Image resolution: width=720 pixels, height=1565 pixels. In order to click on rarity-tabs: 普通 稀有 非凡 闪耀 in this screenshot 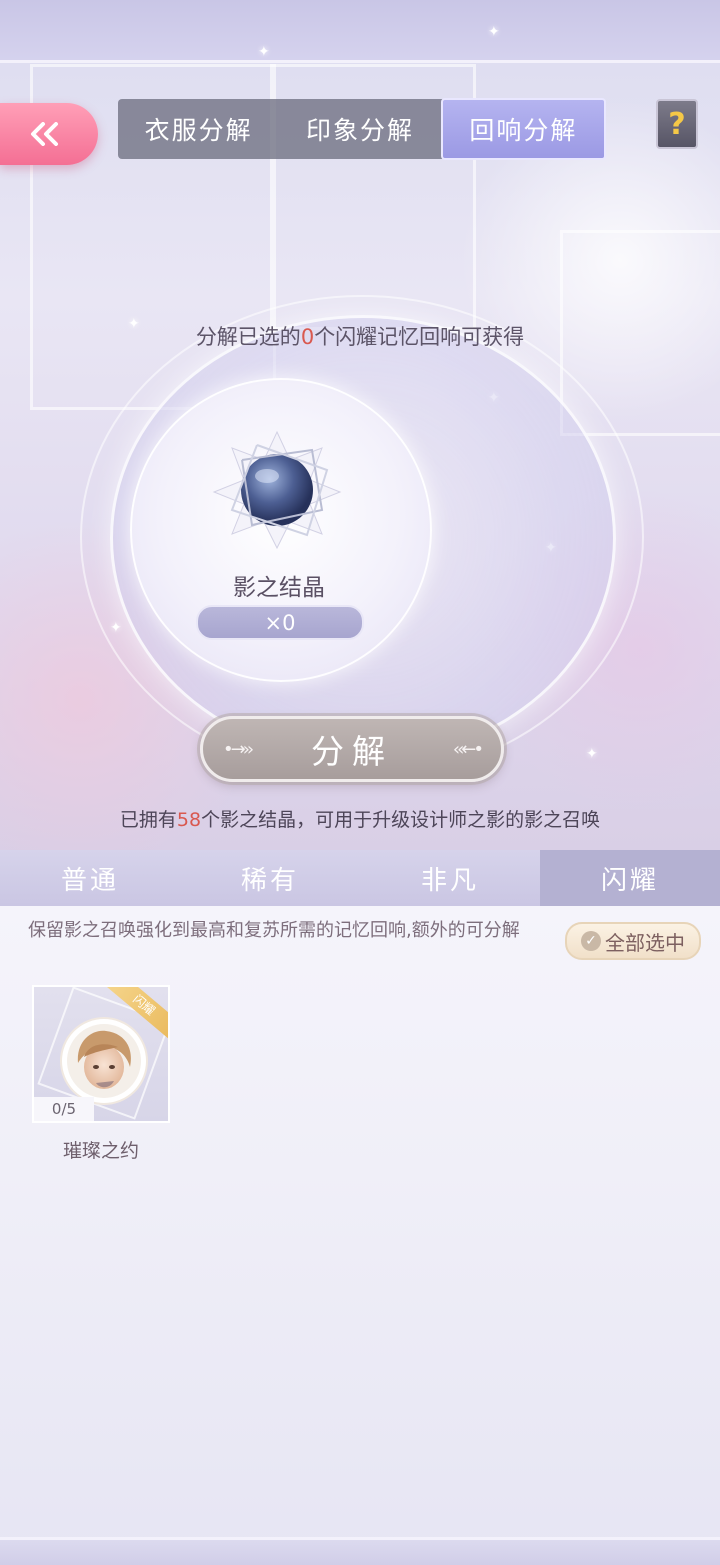, I will do `click(360, 882)`.